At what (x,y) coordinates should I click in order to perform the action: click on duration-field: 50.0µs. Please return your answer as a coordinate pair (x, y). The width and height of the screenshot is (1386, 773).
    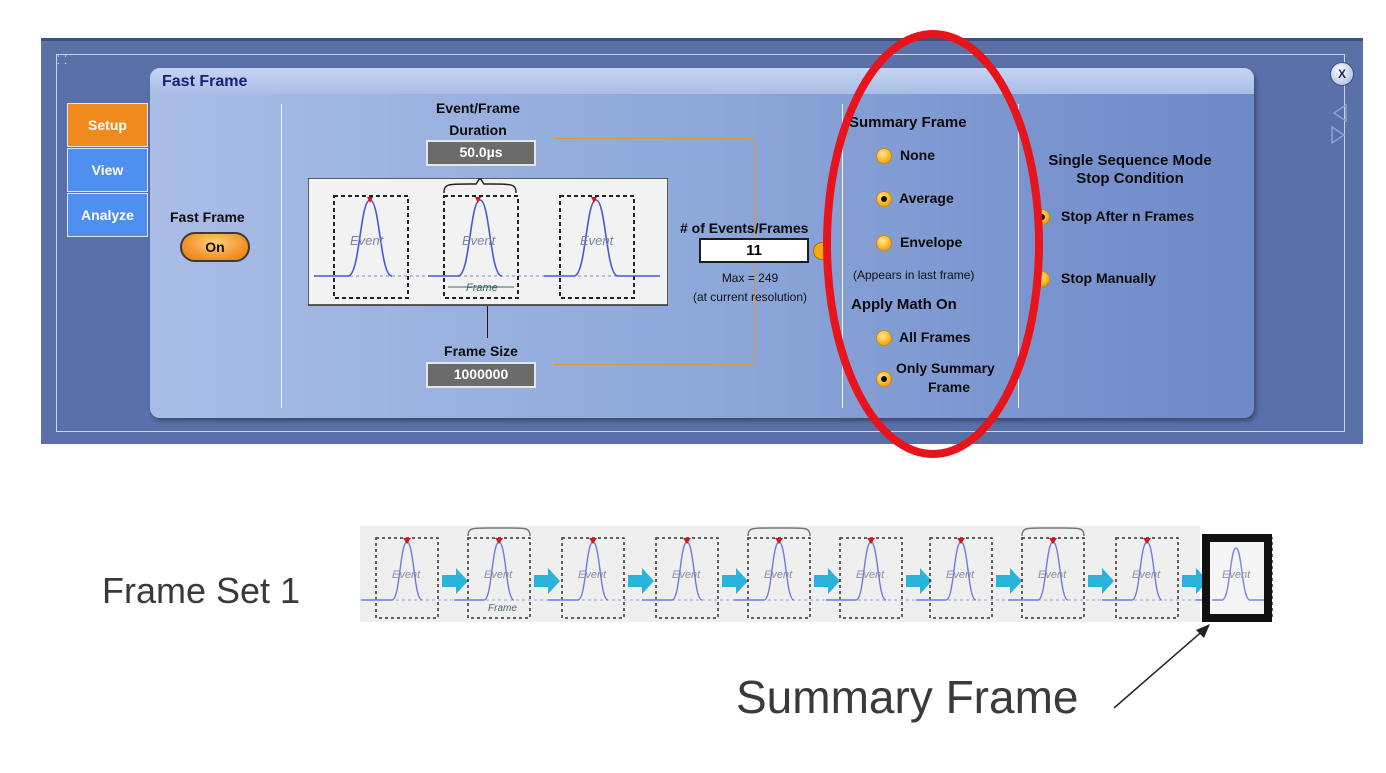
    Looking at the image, I should click on (481, 153).